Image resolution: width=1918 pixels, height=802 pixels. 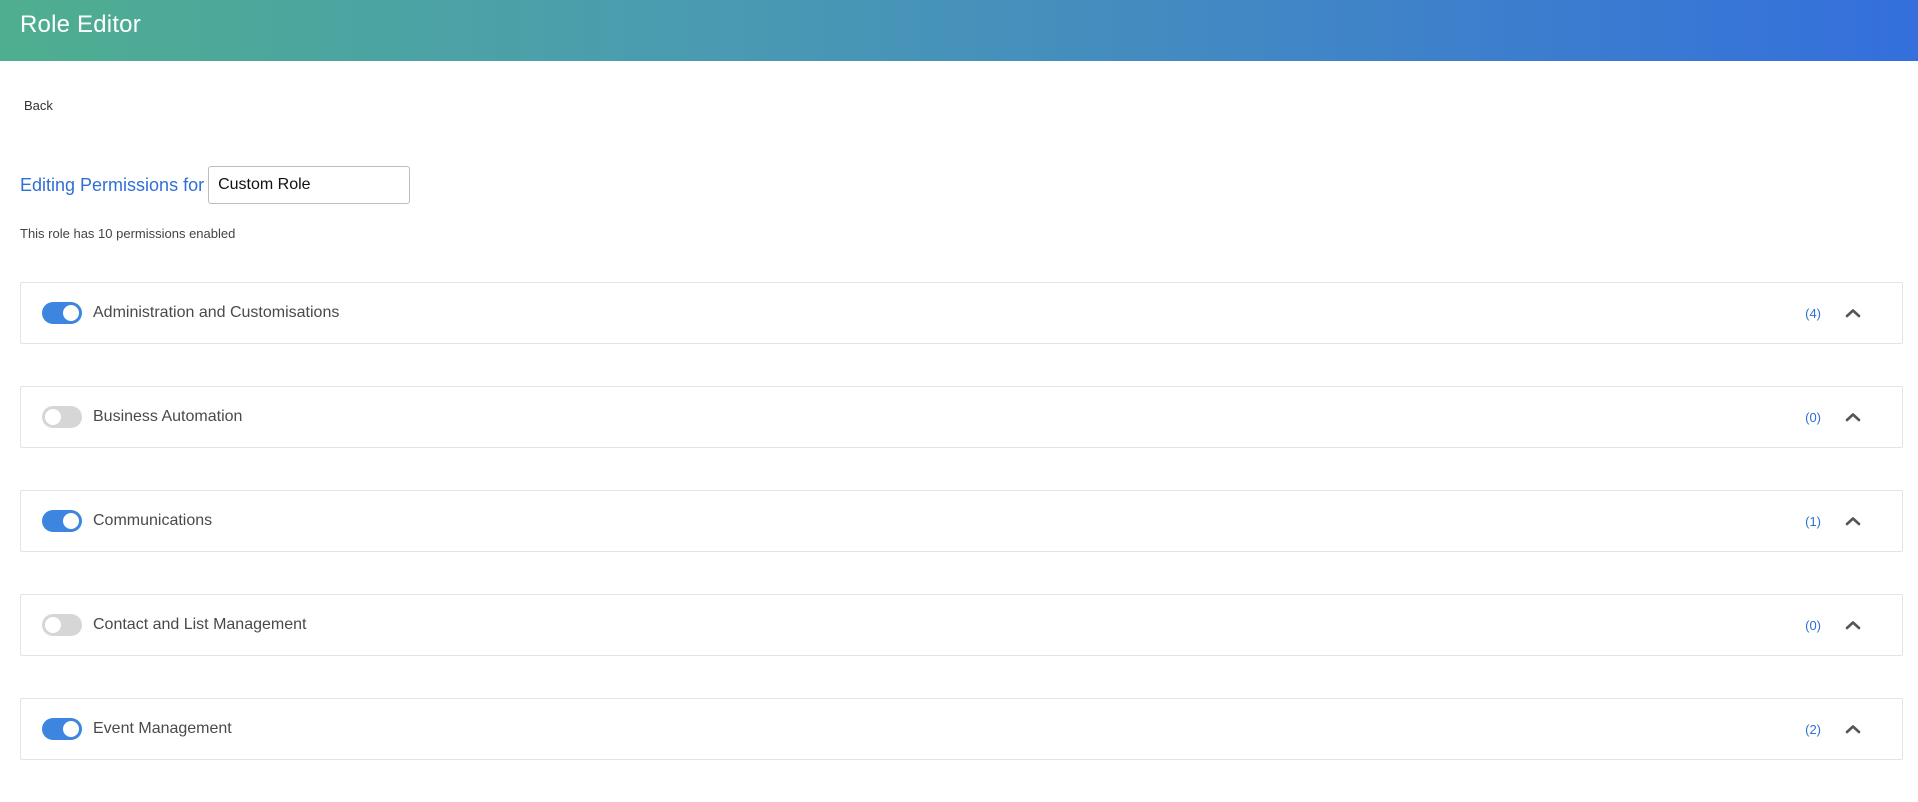 I want to click on permission-group: Communications (1), so click(x=961, y=521).